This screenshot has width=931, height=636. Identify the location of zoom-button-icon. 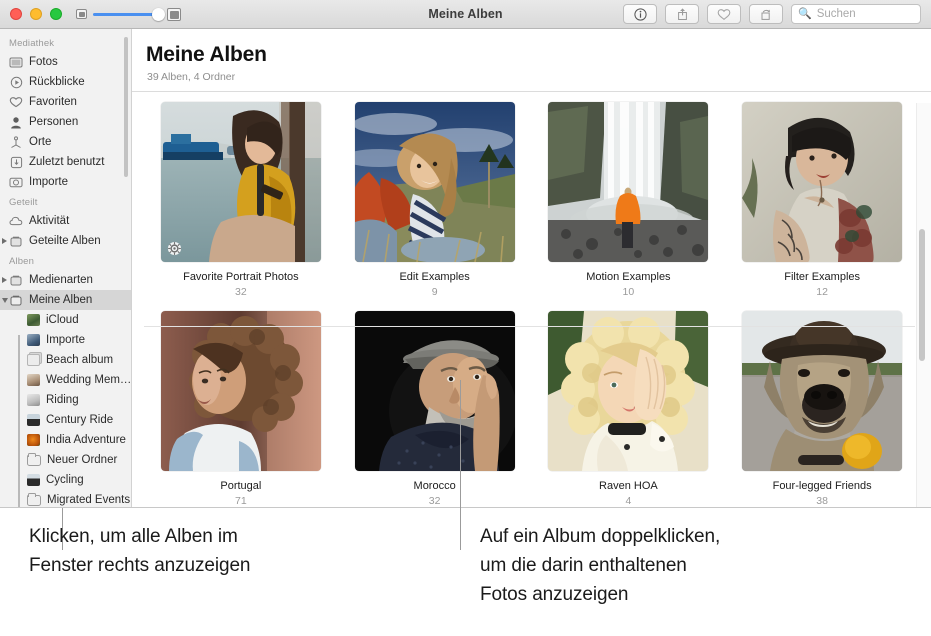
(56, 14).